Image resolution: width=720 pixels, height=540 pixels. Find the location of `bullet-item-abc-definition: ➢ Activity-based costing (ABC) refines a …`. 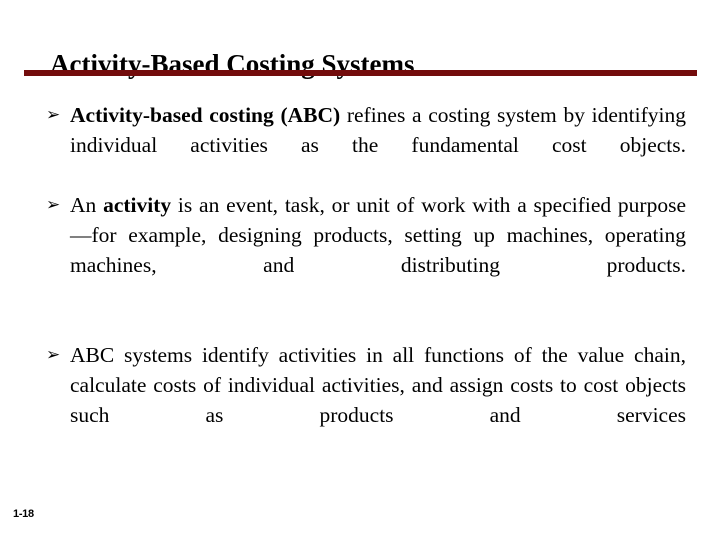

bullet-item-abc-definition: ➢ Activity-based costing (ABC) refines a … is located at coordinates (366, 145).